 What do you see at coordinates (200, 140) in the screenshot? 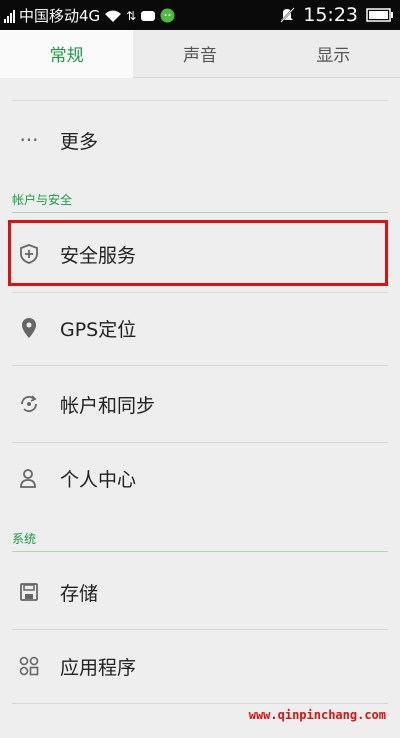
I see `menu-item-more: ··· 更多` at bounding box center [200, 140].